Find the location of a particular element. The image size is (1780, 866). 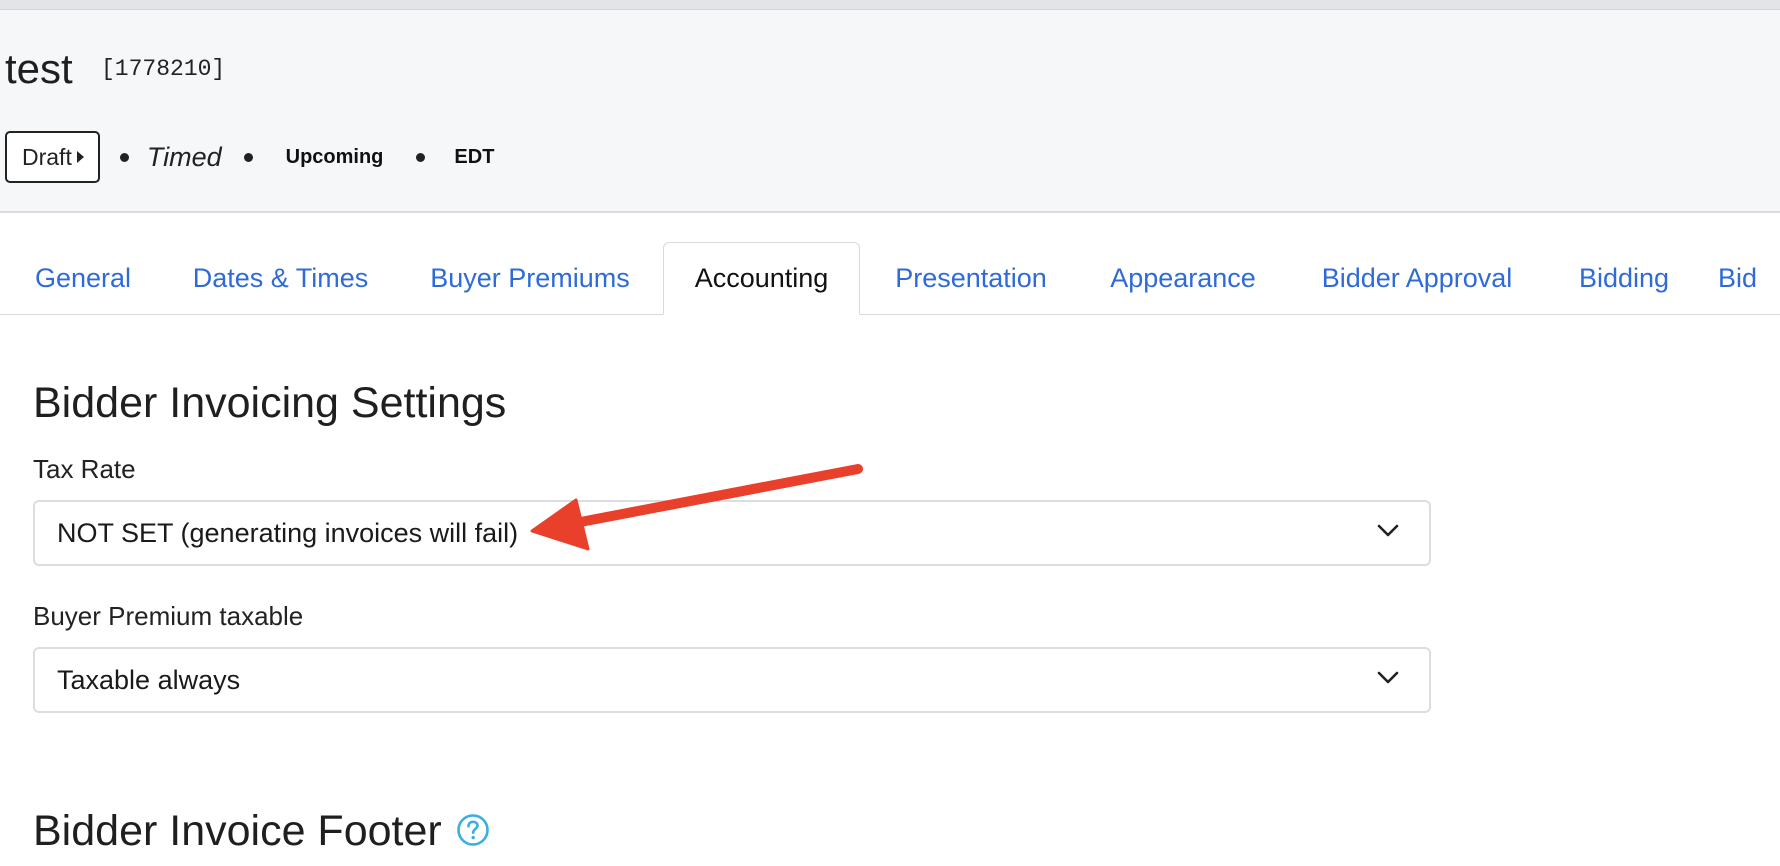

top-strip is located at coordinates (890, 5).